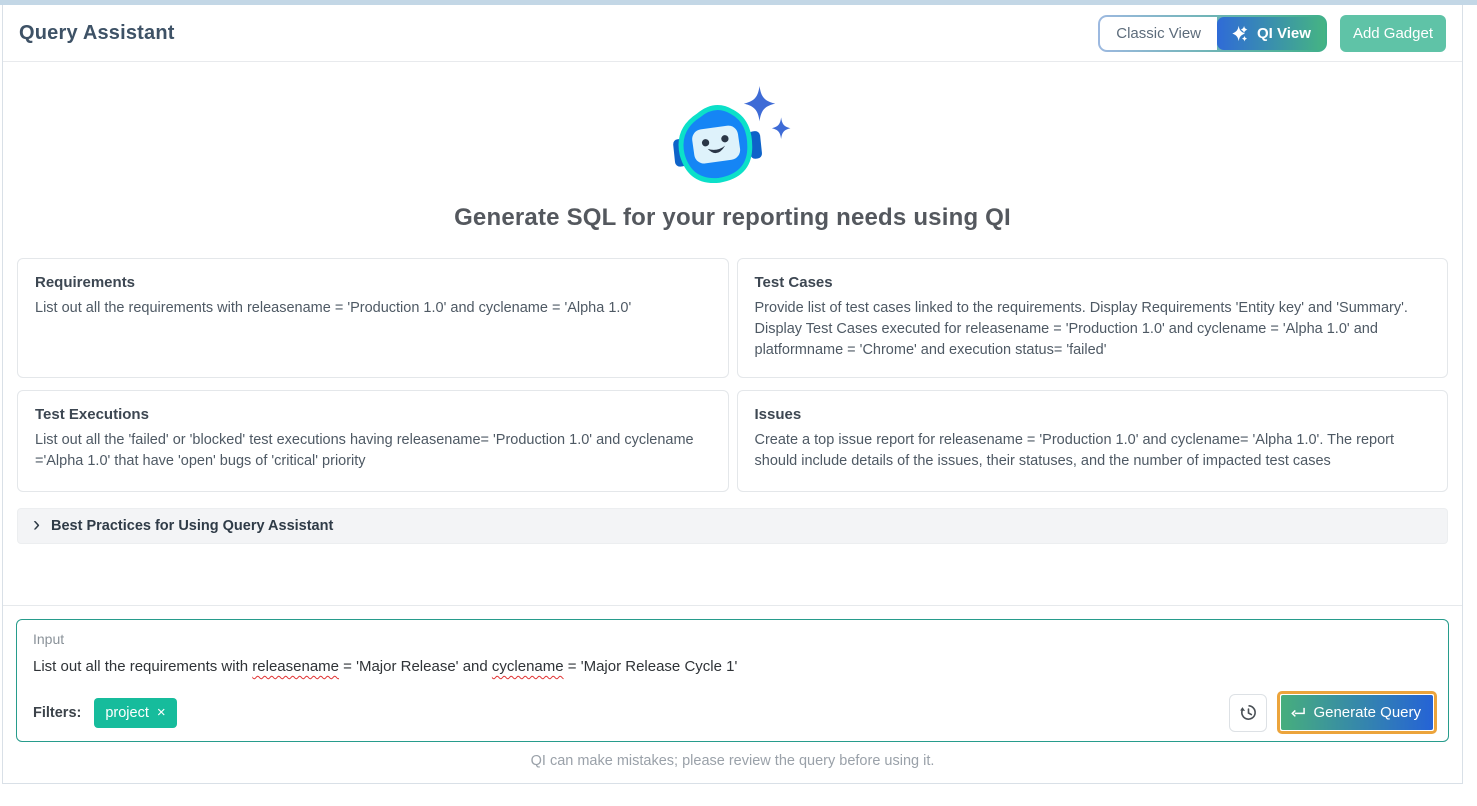  I want to click on input-actions: Generate Query, so click(1333, 712).